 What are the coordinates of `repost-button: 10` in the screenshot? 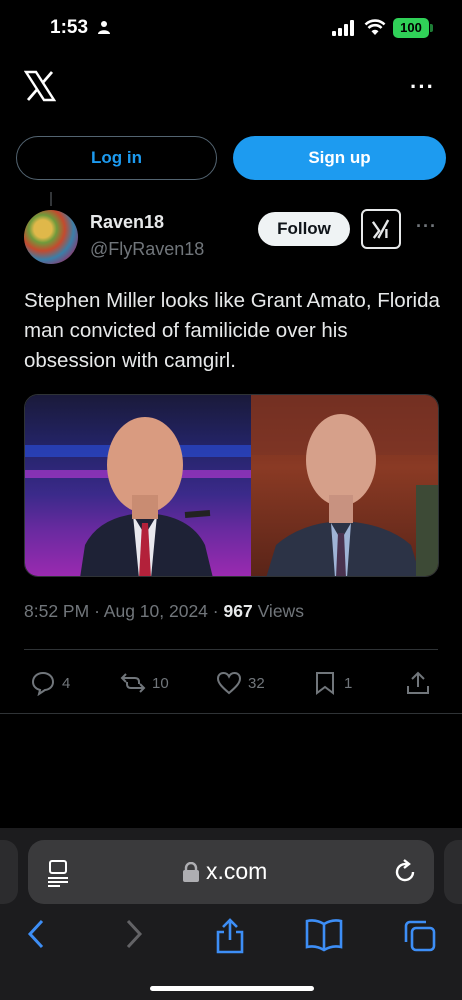 It's located at (144, 683).